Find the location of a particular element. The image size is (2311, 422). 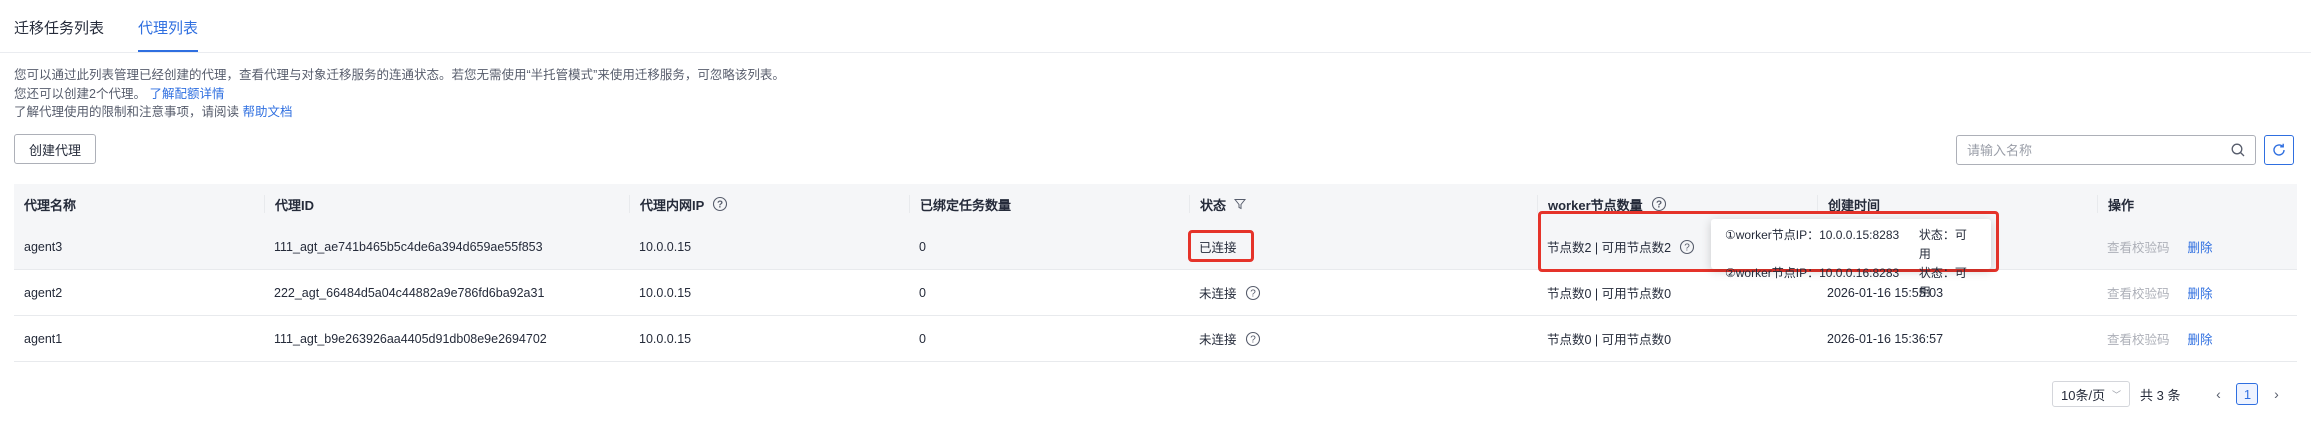

agent-name: agent3 is located at coordinates (43, 246).